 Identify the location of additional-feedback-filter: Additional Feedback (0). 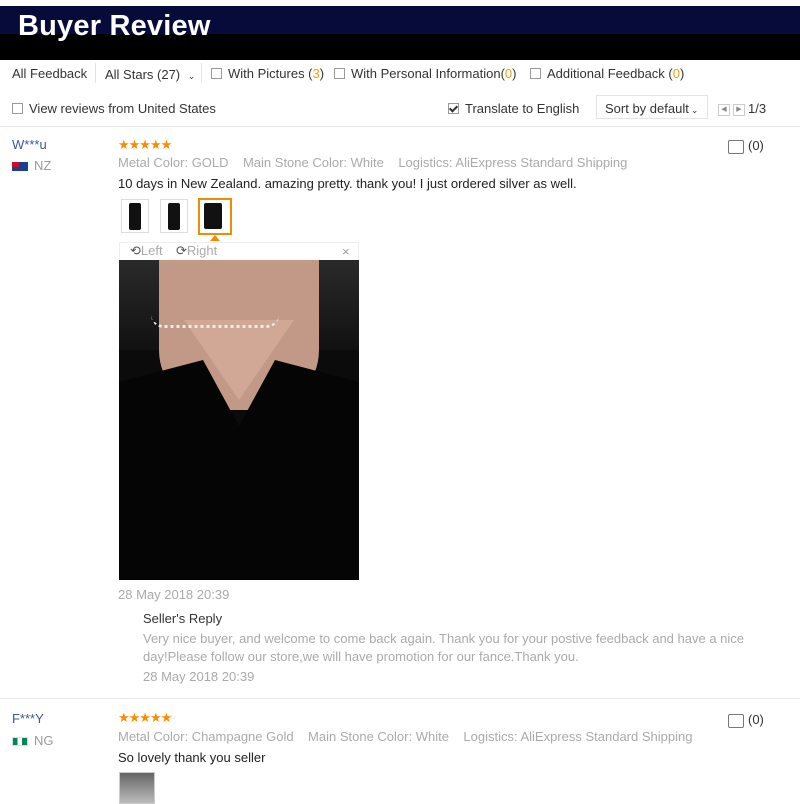
(607, 73).